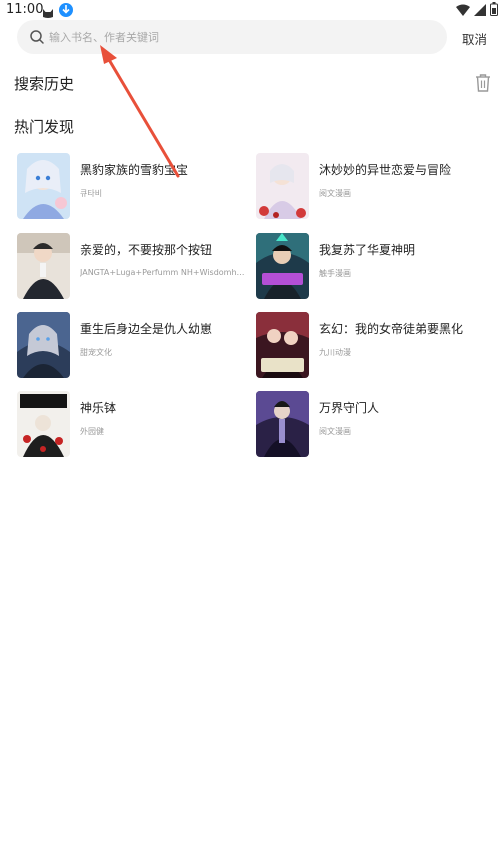 This screenshot has height=846, width=504. Describe the element at coordinates (134, 170) in the screenshot. I see `book-title: 黑豹家族的雪豹宝宝` at that location.